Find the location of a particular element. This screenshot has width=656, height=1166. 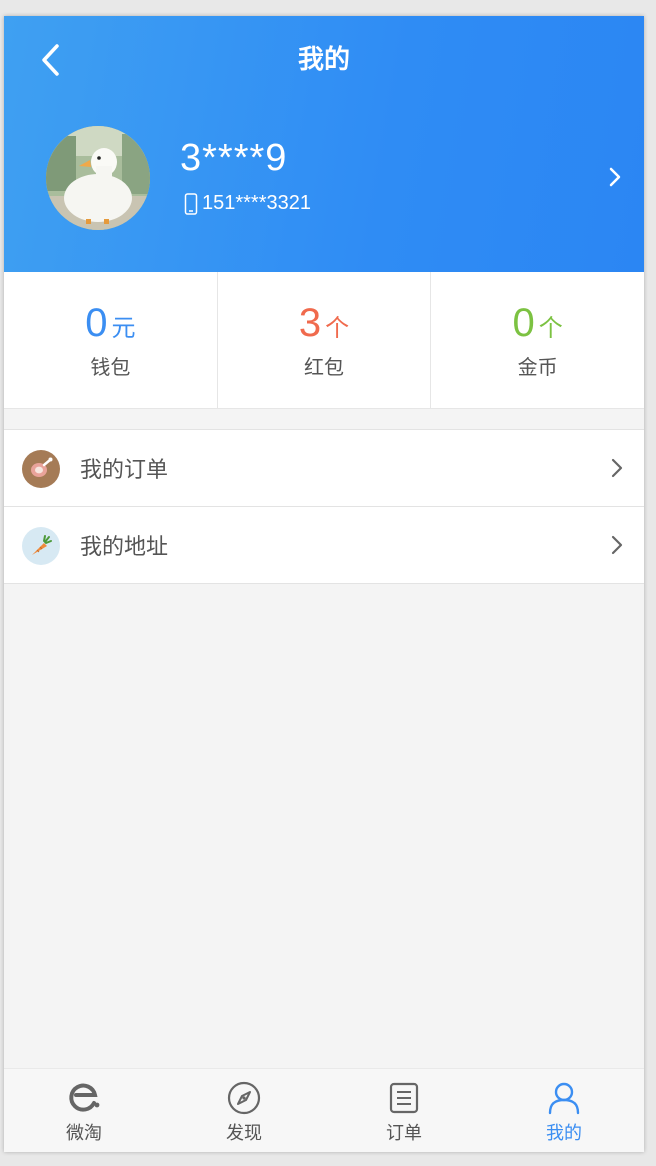

menu-label-my-orders: 我的订单 is located at coordinates (124, 470).